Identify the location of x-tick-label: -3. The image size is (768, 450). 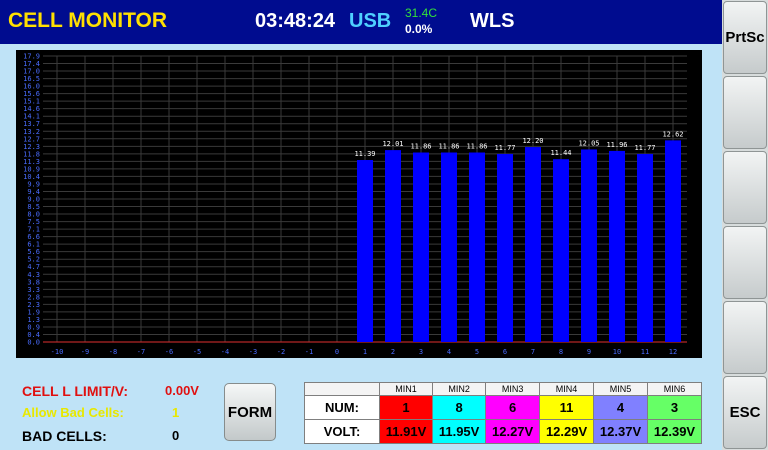
(253, 352).